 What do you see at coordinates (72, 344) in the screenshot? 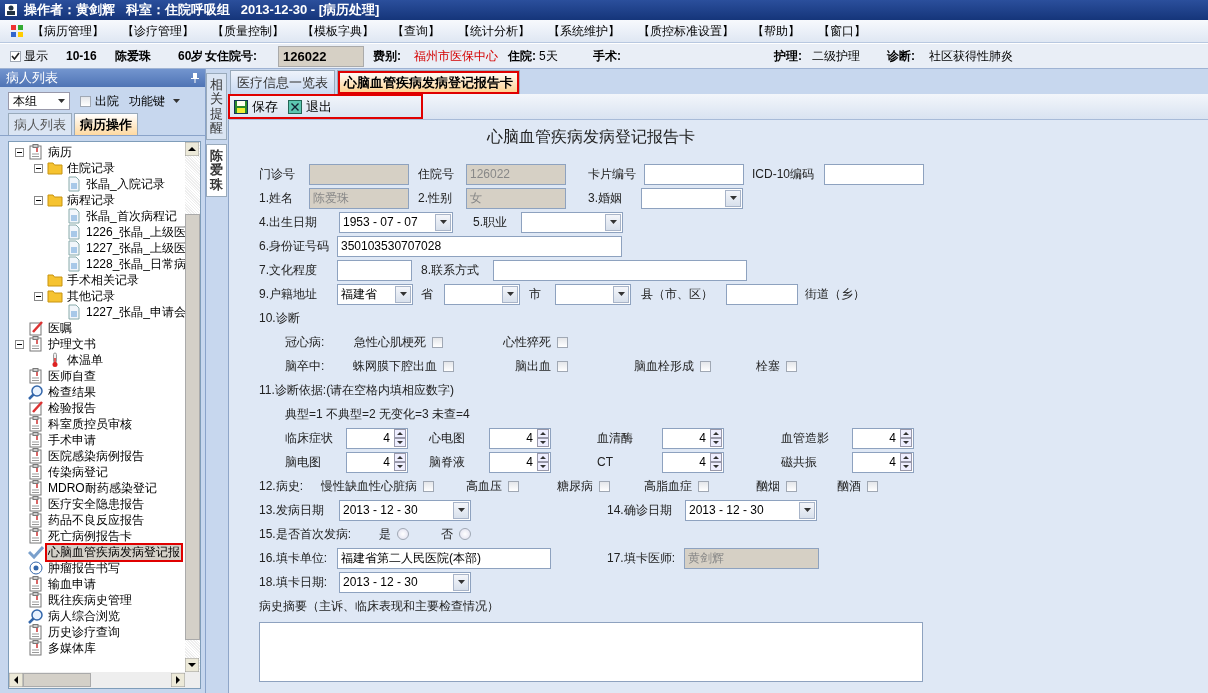
I see `tree-item: 护理文书` at bounding box center [72, 344].